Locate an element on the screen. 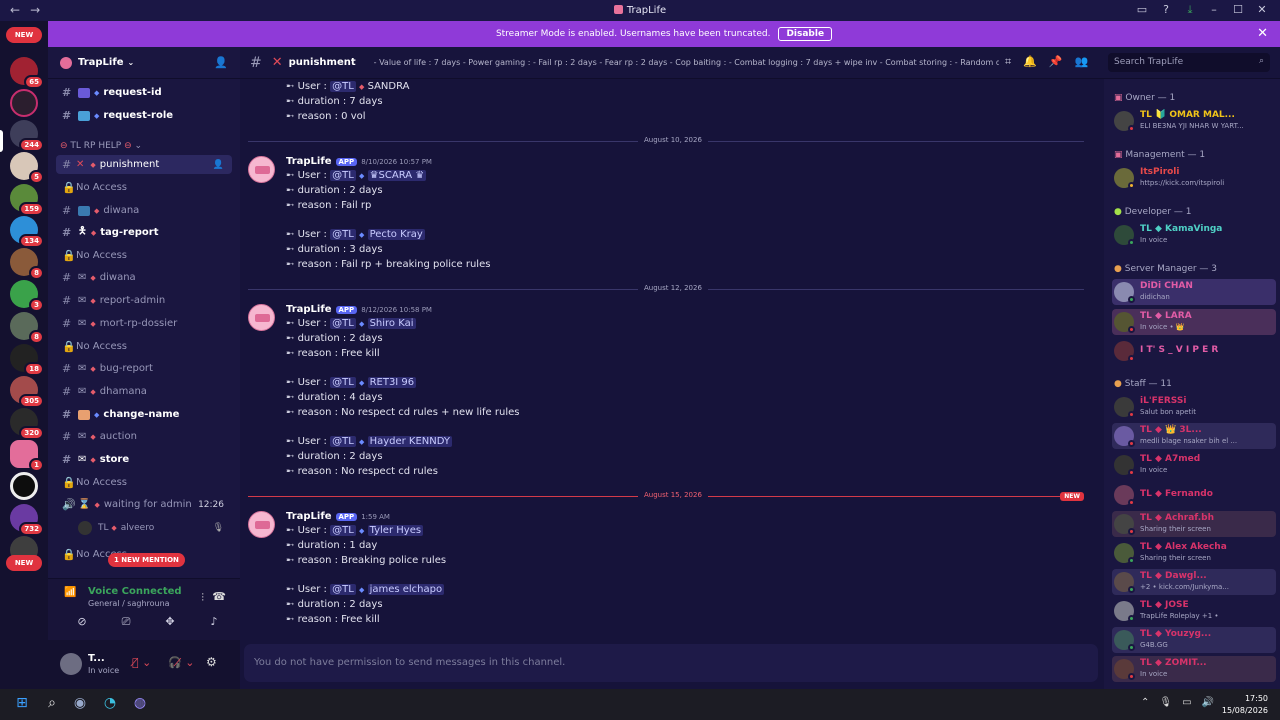 Image resolution: width=1280 pixels, height=720 pixels. voice-channel-waiting-for-admin: 🔊 ⌛ ◆ waiting for admin 12:26 is located at coordinates (144, 504).